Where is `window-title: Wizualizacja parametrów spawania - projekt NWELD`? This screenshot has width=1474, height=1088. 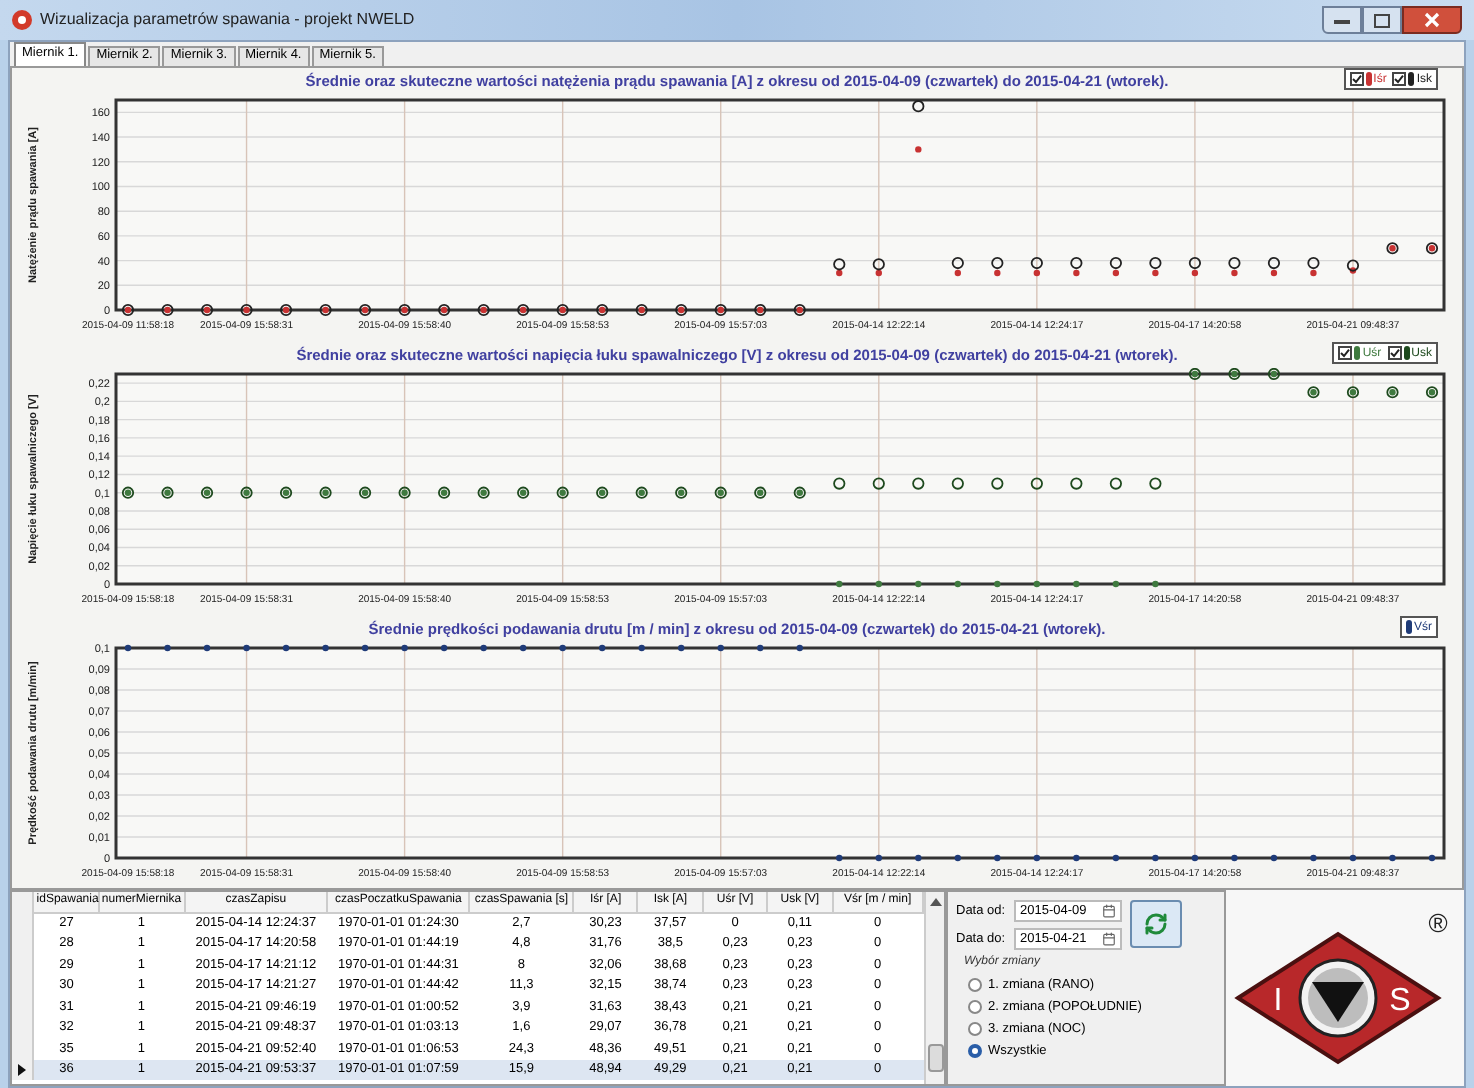 window-title: Wizualizacja parametrów spawania - projekt NWELD is located at coordinates (227, 20).